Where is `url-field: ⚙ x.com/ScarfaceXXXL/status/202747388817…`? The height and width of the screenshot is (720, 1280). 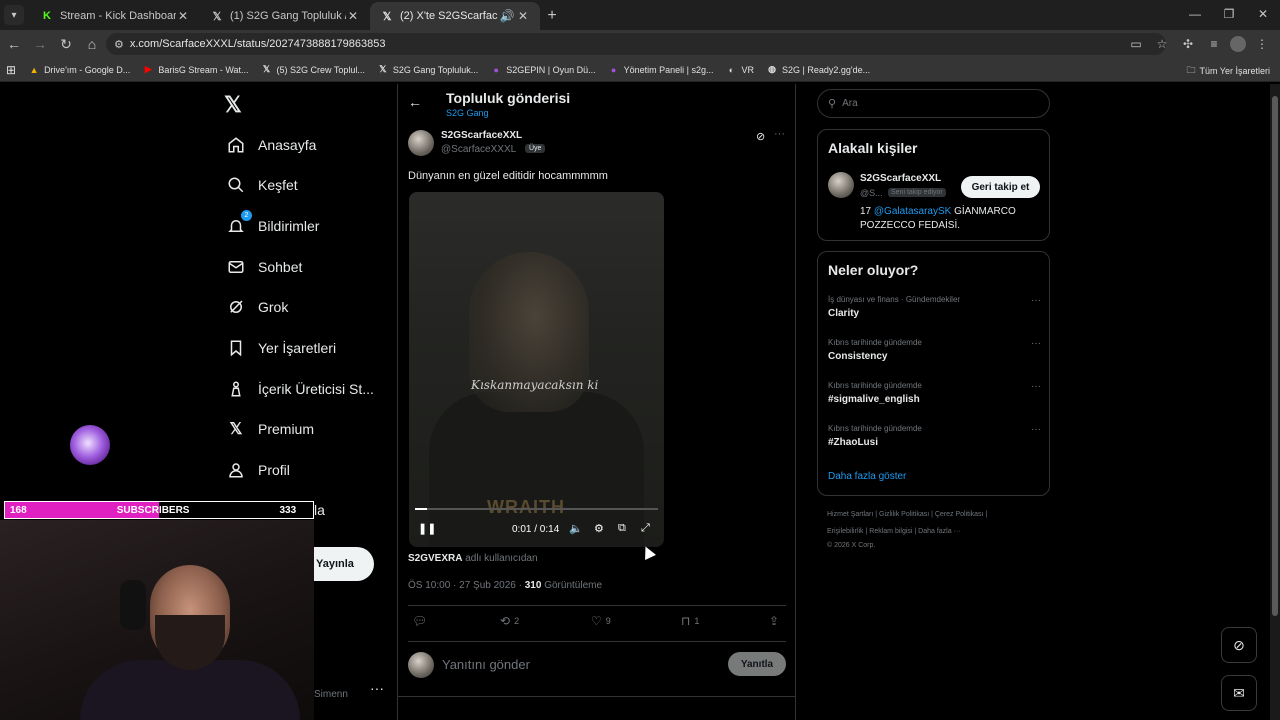
url-field: ⚙ x.com/ScarfaceXXXL/status/202747388817… is located at coordinates (636, 44).